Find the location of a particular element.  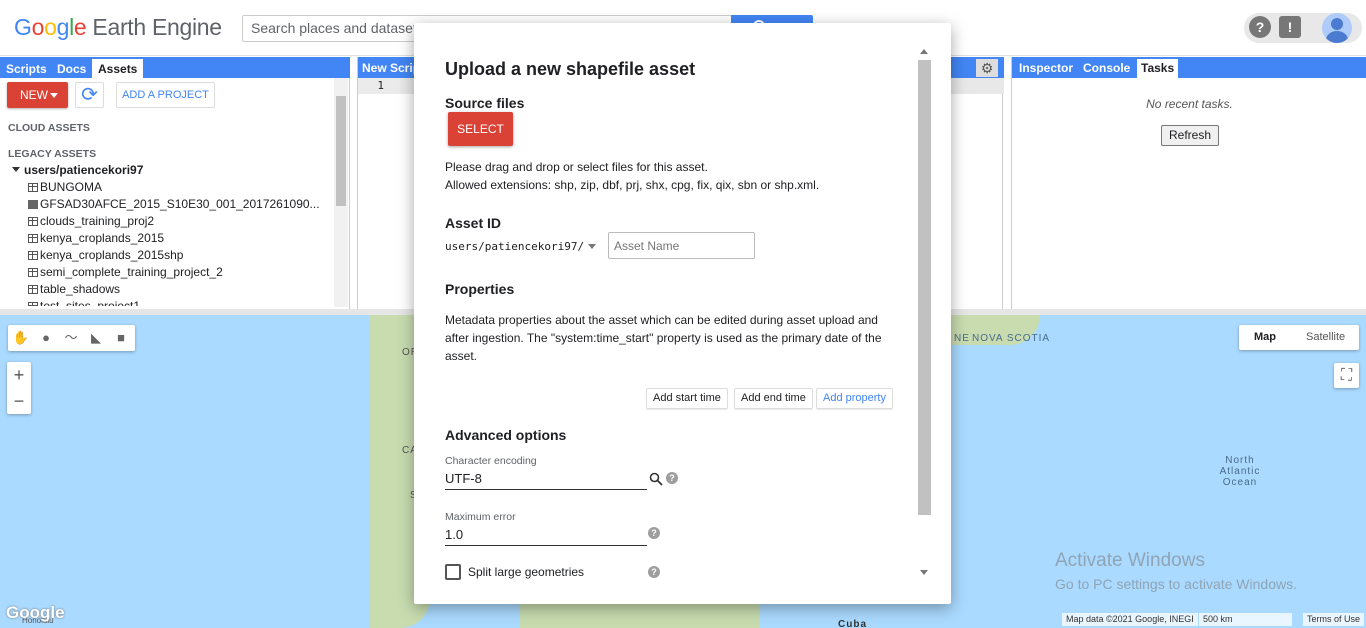

caret-down-icon is located at coordinates (16, 169).